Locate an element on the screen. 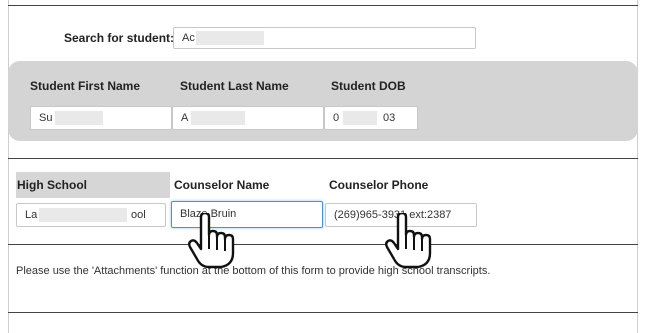 Image resolution: width=648 pixels, height=333 pixels. last-name-field: A is located at coordinates (248, 118).